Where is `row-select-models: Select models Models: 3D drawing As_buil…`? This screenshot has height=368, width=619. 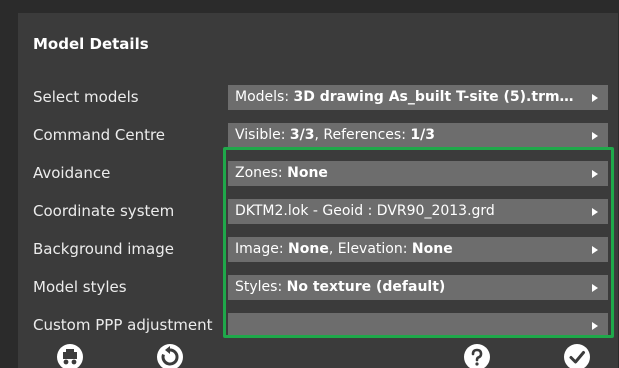
row-select-models: Select models Models: 3D drawing As_buil… is located at coordinates (318, 98).